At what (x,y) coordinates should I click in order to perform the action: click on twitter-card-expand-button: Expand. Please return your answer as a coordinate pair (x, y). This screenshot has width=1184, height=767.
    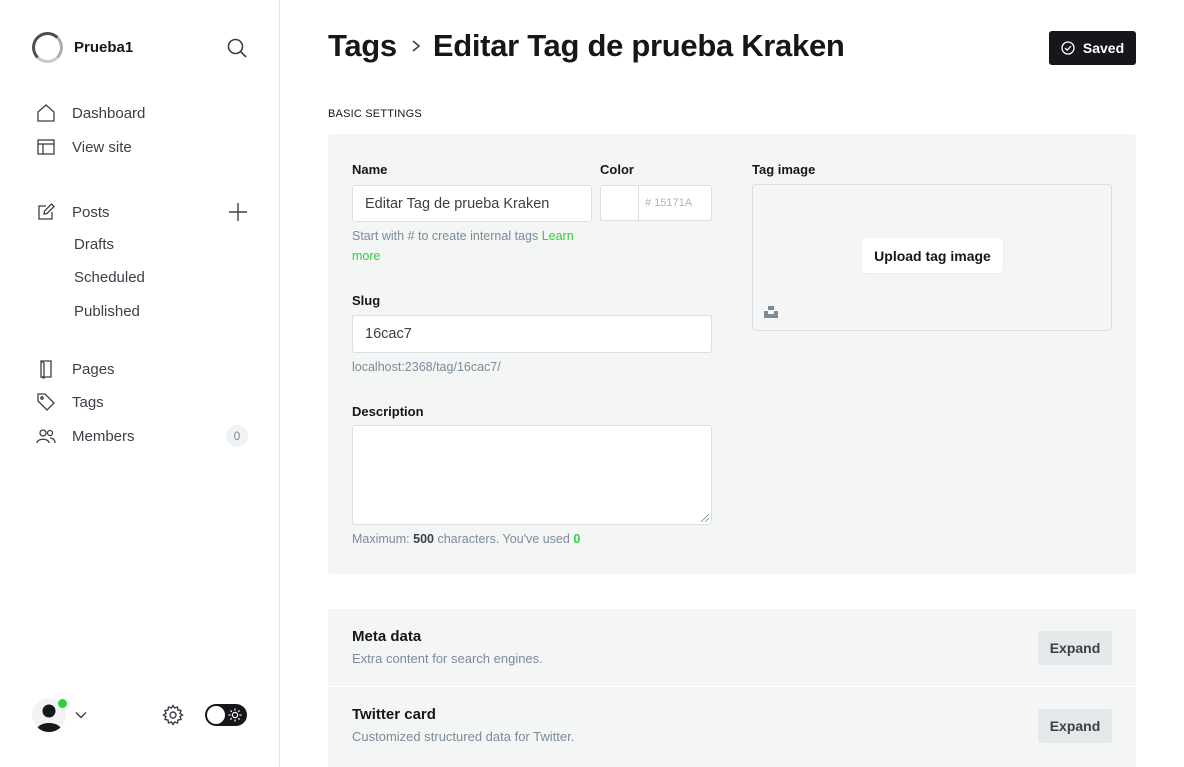
    Looking at the image, I should click on (1075, 726).